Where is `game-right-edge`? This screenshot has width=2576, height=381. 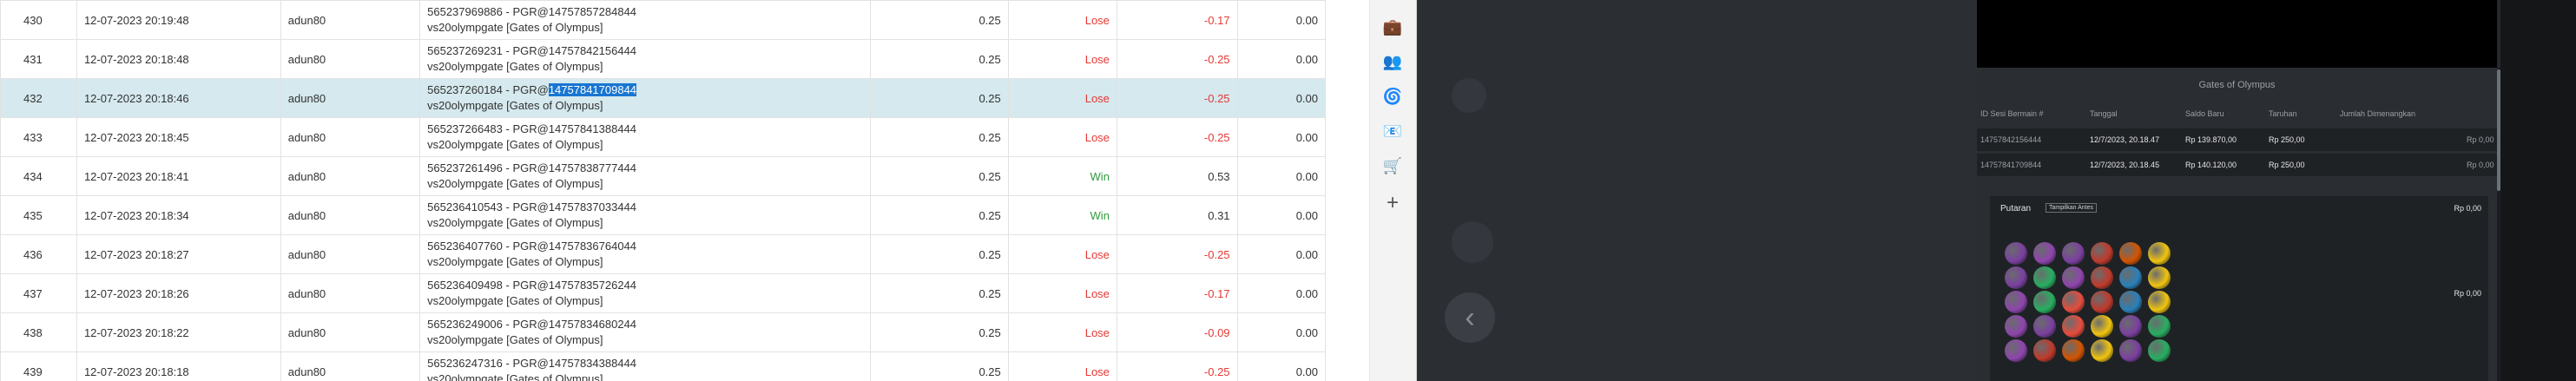
game-right-edge is located at coordinates (2538, 190).